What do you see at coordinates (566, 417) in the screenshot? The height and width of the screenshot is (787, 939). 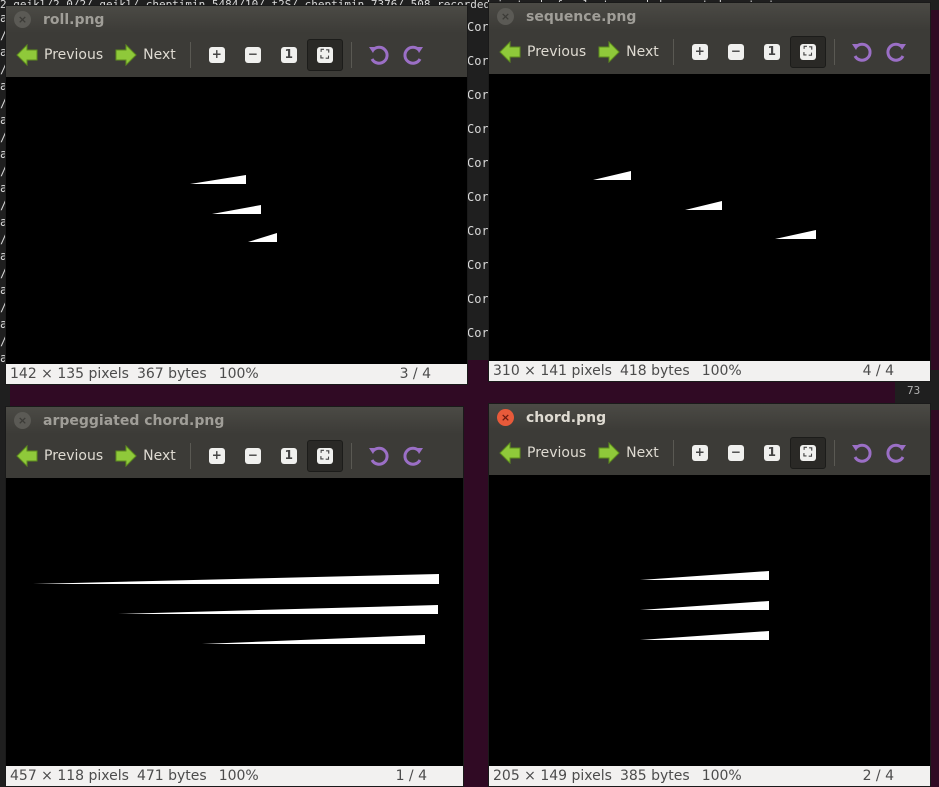 I see `window-title: chord.png` at bounding box center [566, 417].